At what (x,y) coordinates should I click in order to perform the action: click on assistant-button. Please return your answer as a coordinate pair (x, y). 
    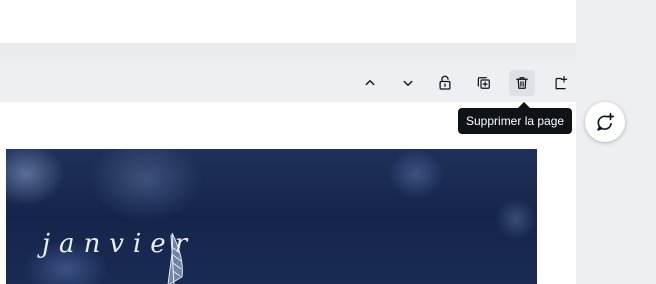
    Looking at the image, I should click on (605, 122).